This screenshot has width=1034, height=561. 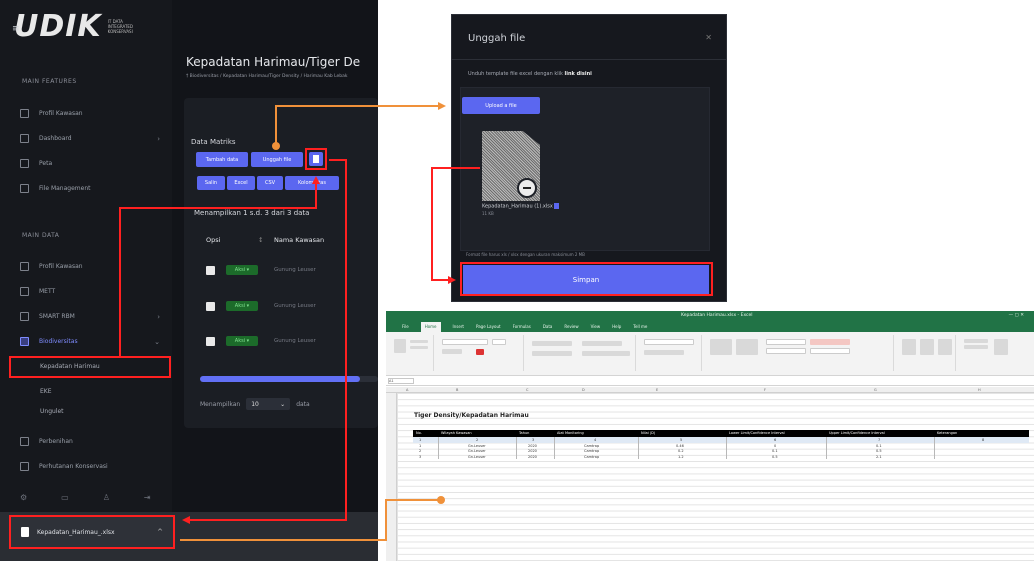 What do you see at coordinates (648, 433) in the screenshot?
I see `excel-th: Nilai (D)` at bounding box center [648, 433].